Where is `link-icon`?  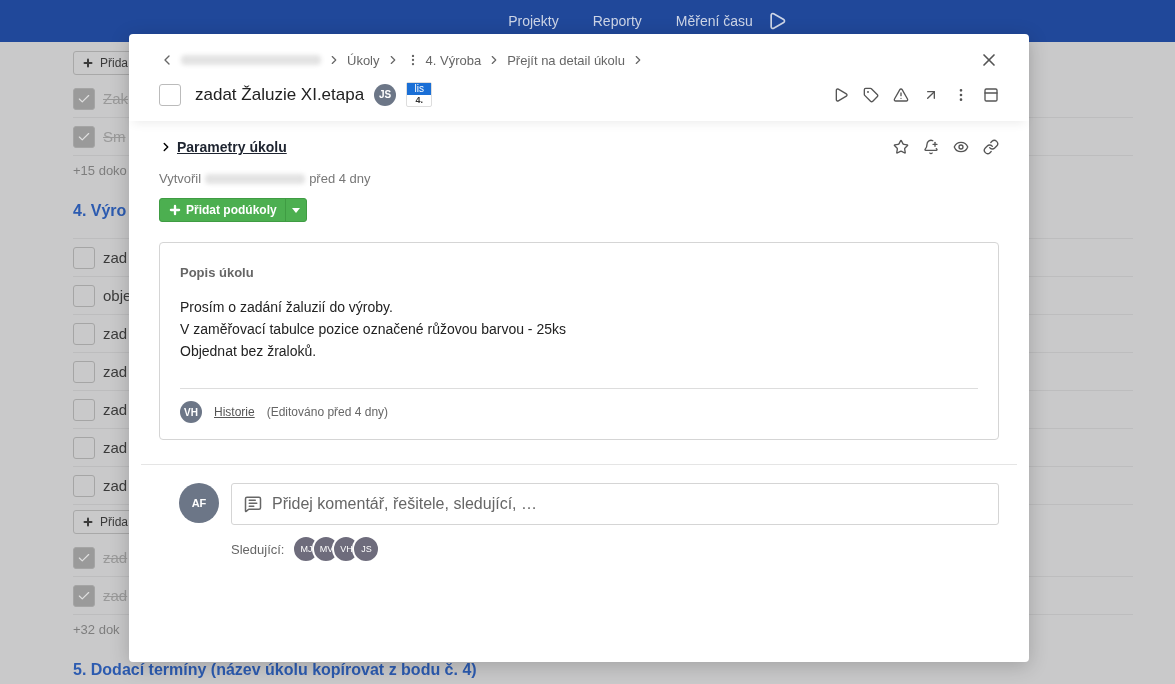
link-icon is located at coordinates (991, 147).